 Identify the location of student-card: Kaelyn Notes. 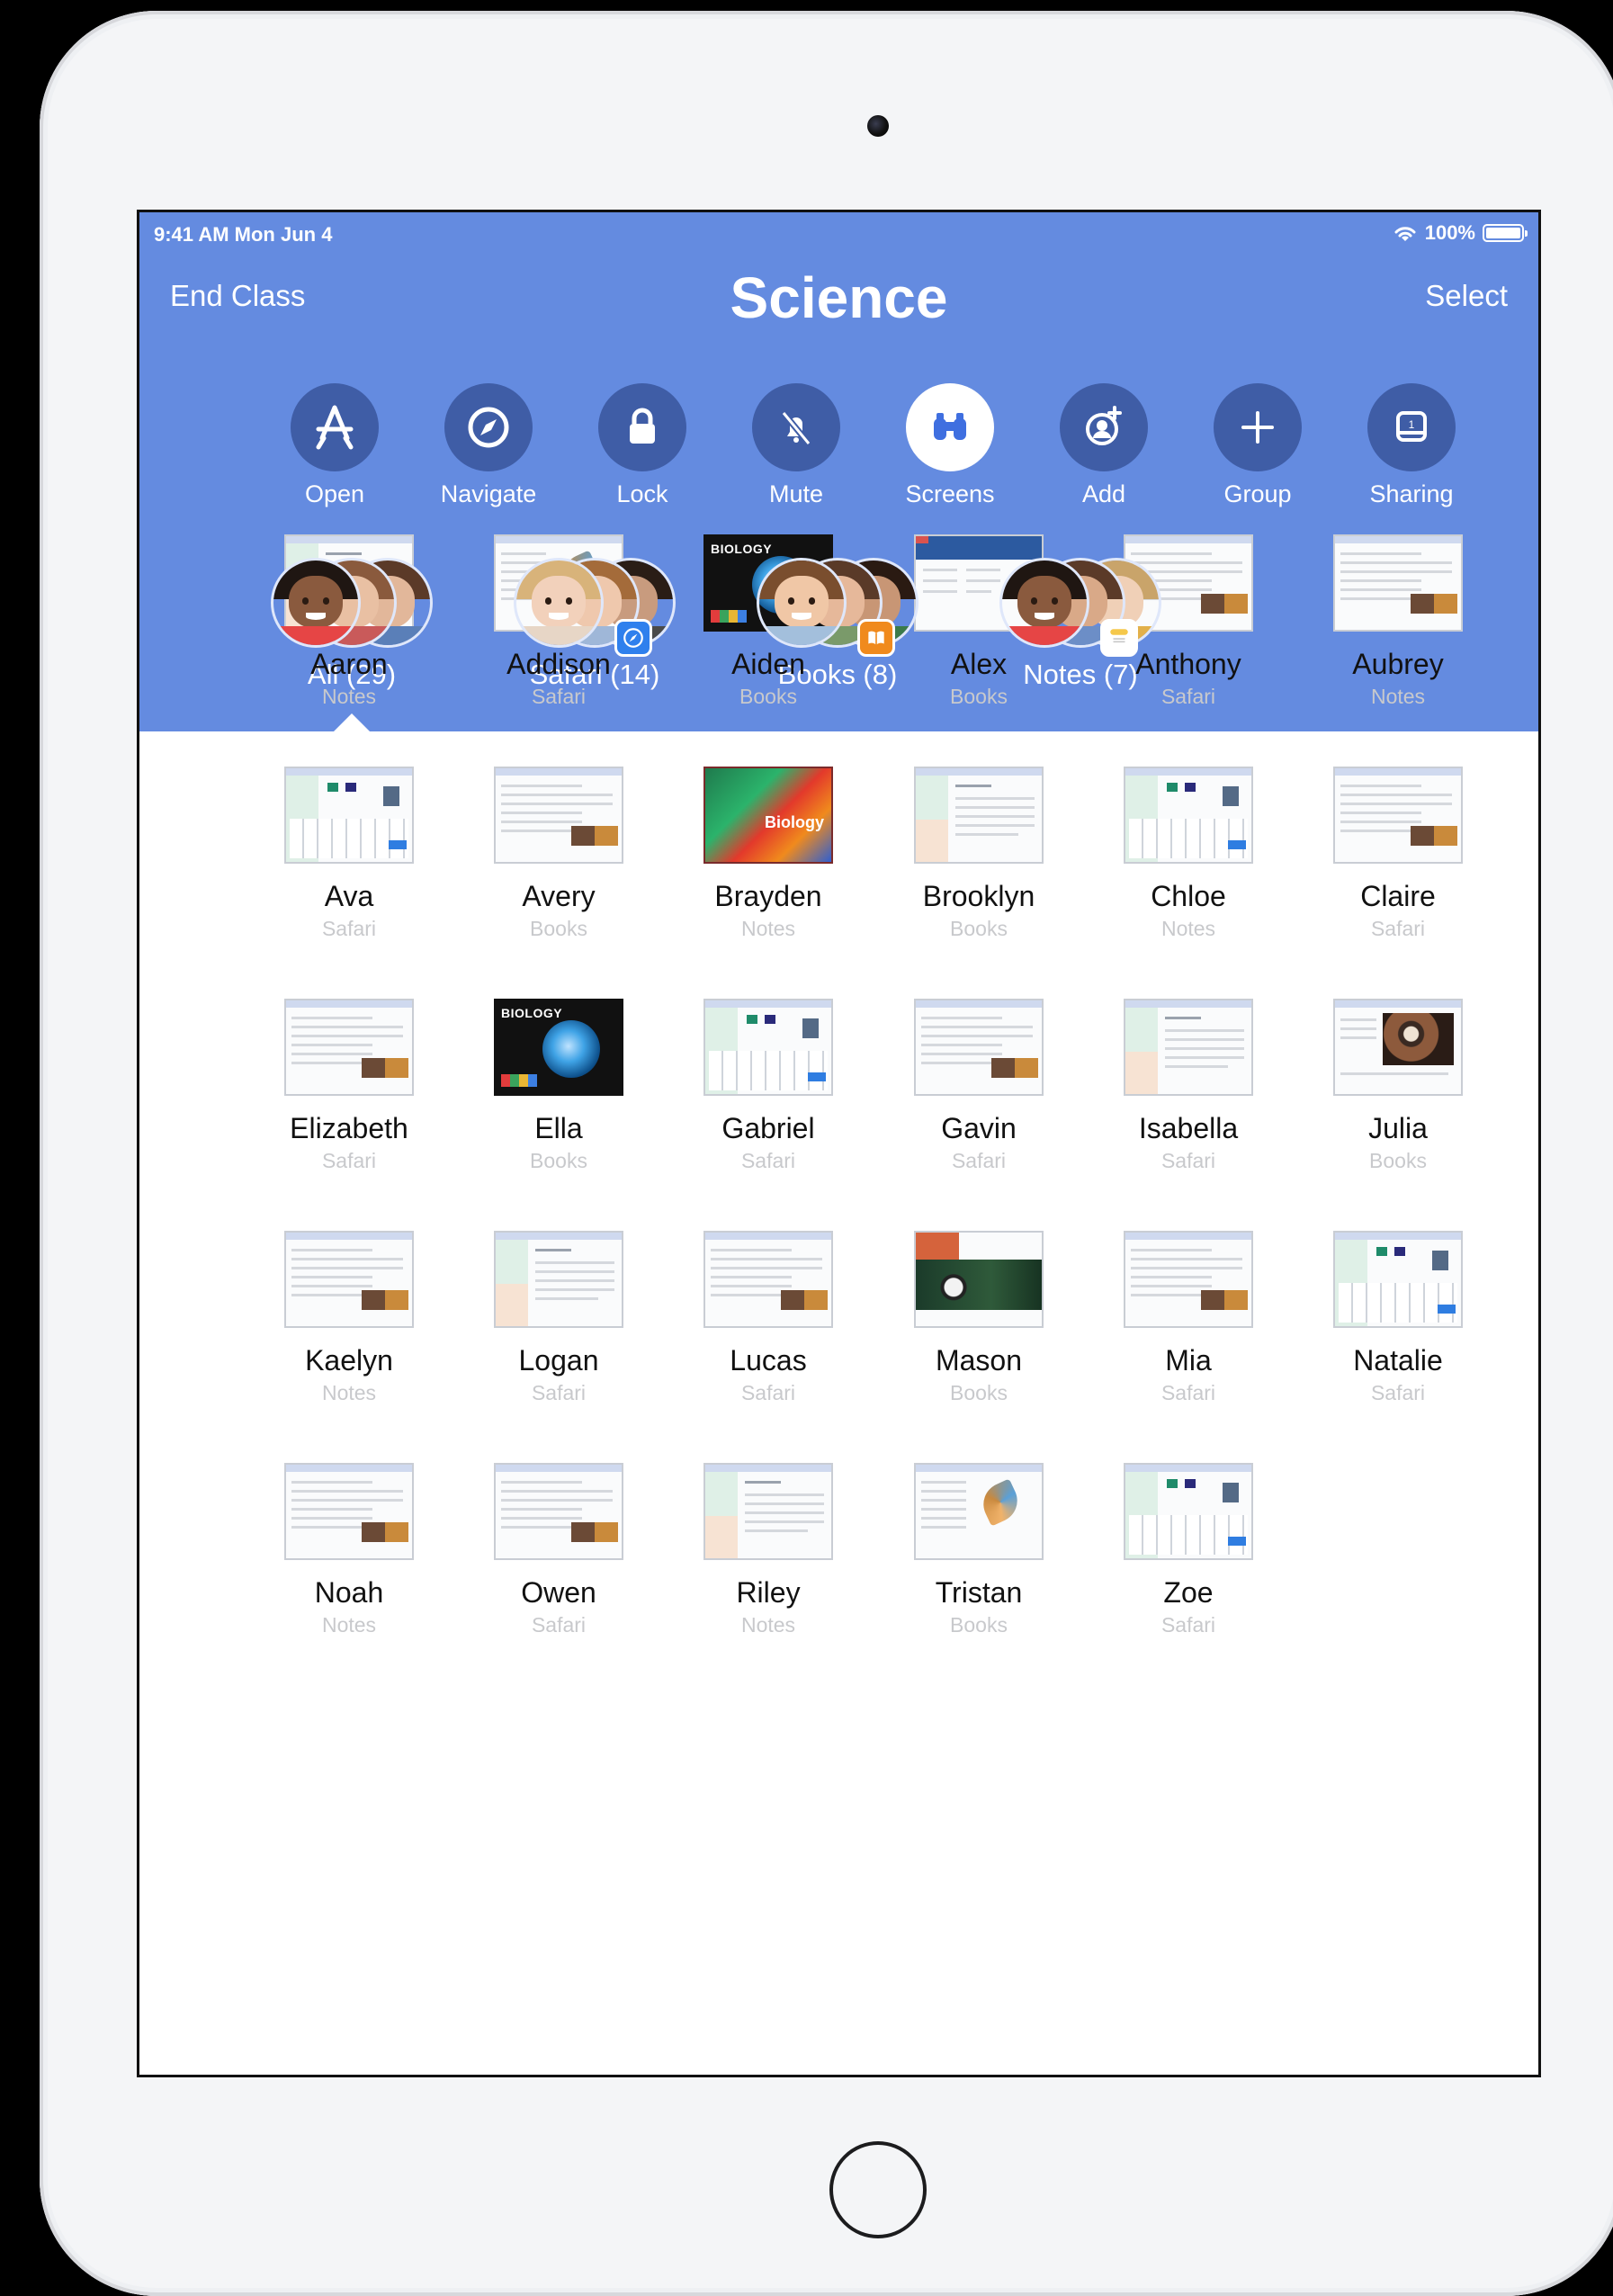
(349, 1318).